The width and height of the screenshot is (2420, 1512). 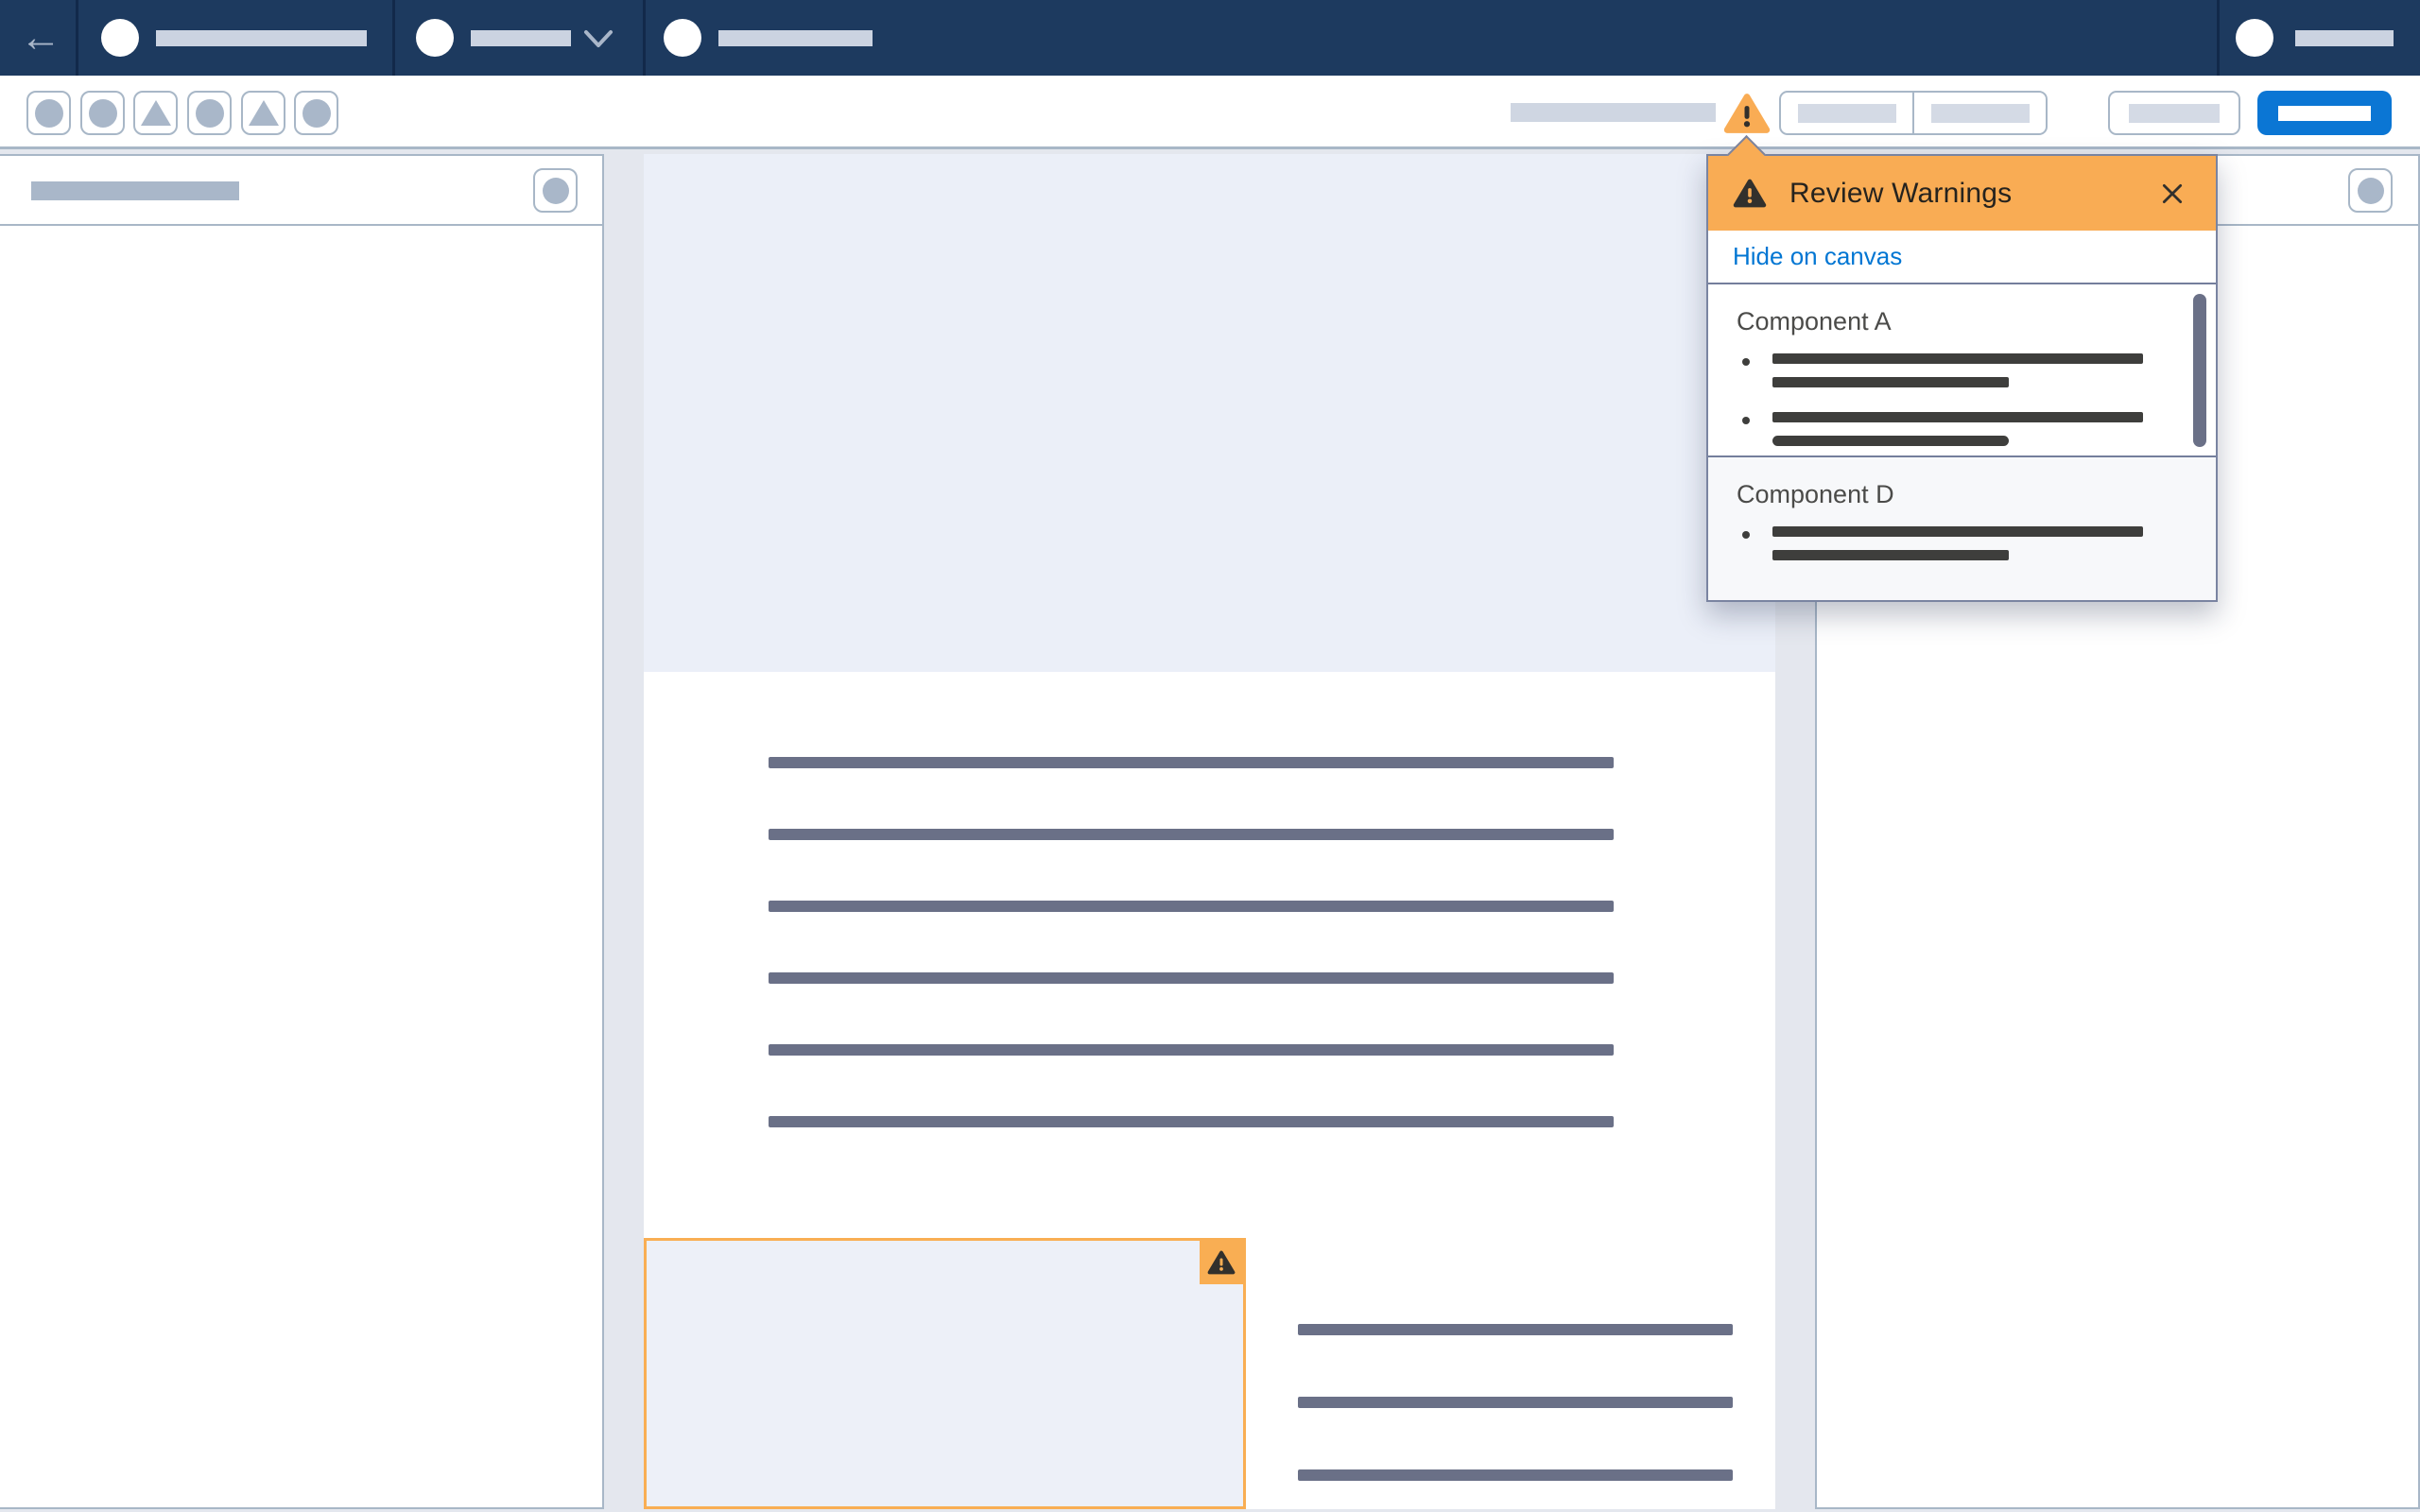 I want to click on back-button: ←, so click(x=40, y=38).